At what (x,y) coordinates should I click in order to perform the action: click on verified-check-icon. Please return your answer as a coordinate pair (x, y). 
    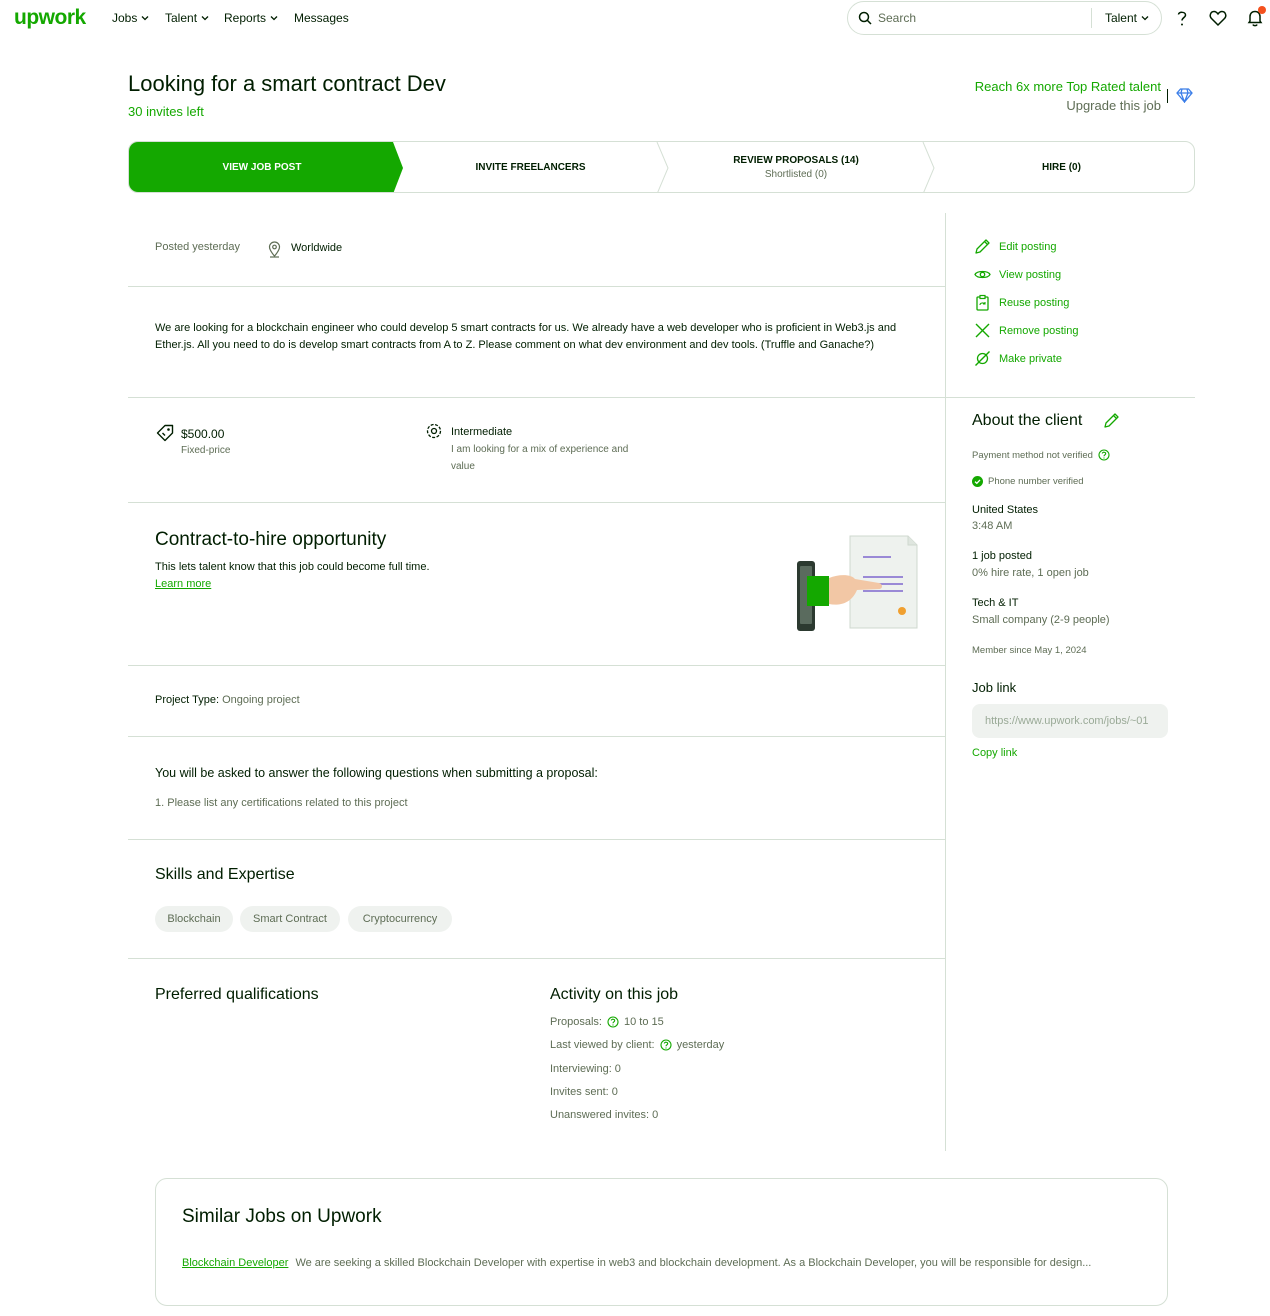
    Looking at the image, I should click on (977, 481).